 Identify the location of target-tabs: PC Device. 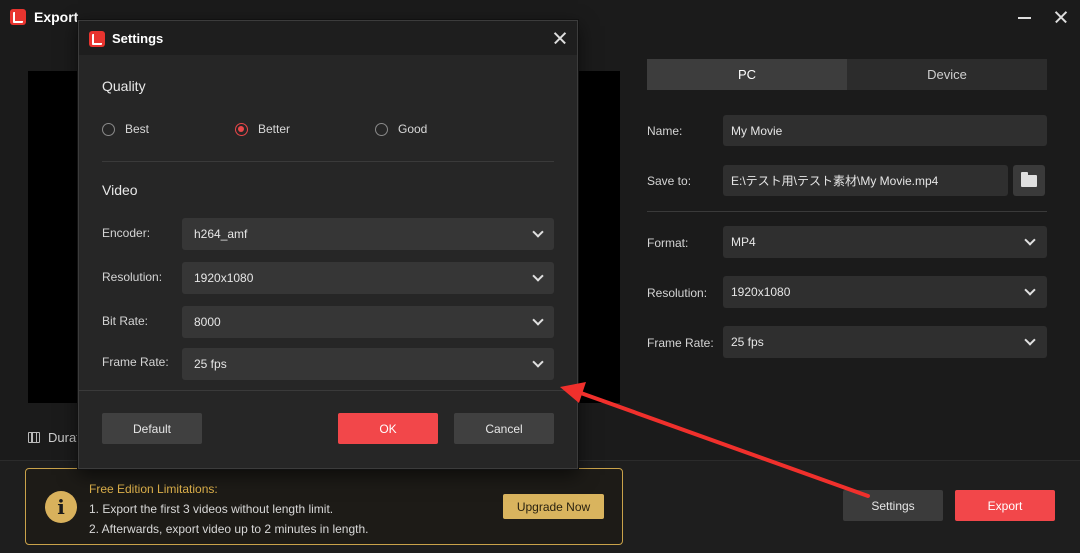
(847, 74).